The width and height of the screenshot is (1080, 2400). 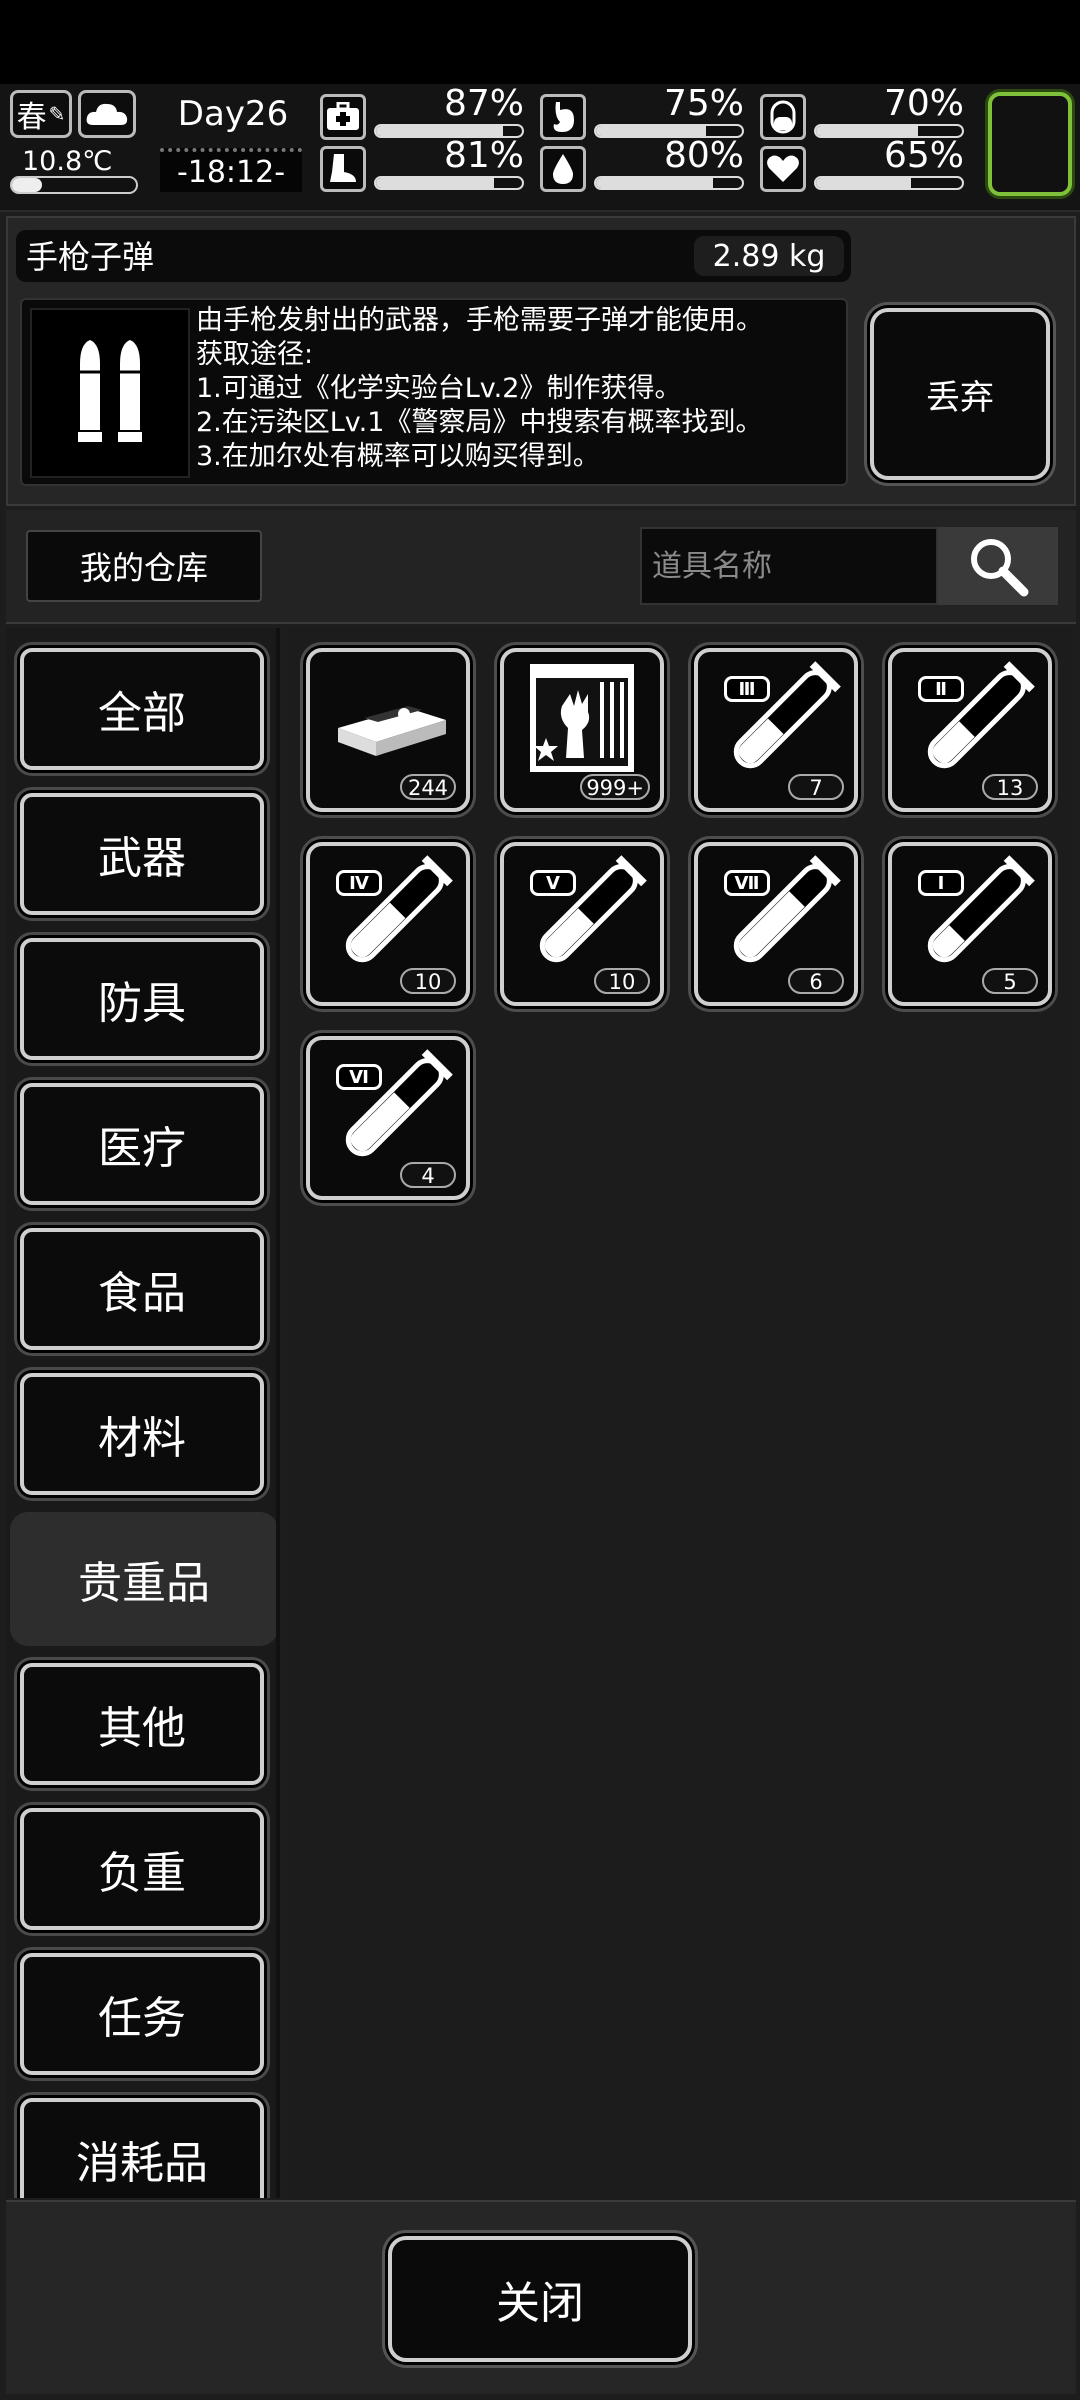 What do you see at coordinates (435, 183) in the screenshot?
I see `stamina-bar-fill` at bounding box center [435, 183].